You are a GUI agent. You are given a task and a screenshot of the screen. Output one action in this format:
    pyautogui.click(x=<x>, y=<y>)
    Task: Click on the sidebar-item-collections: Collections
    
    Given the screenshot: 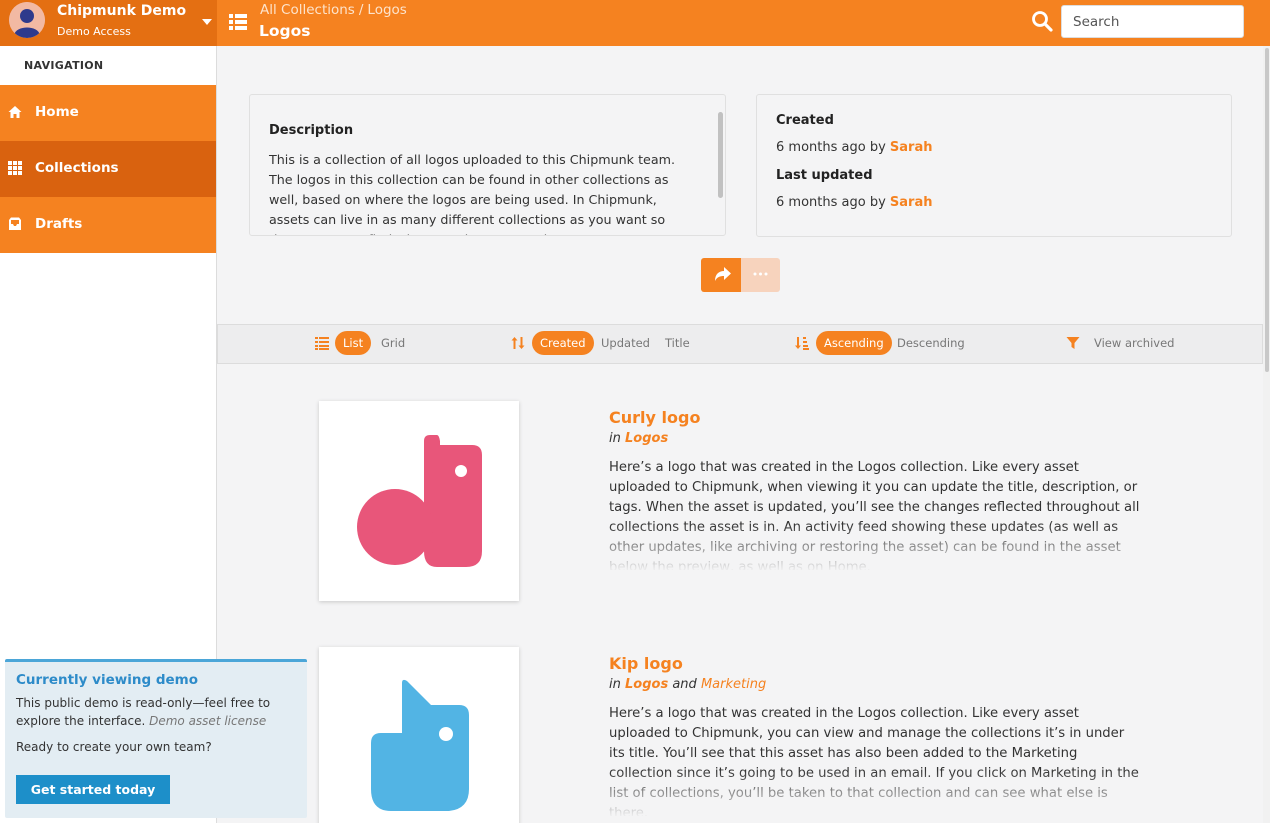 What is the action you would take?
    pyautogui.click(x=108, y=169)
    